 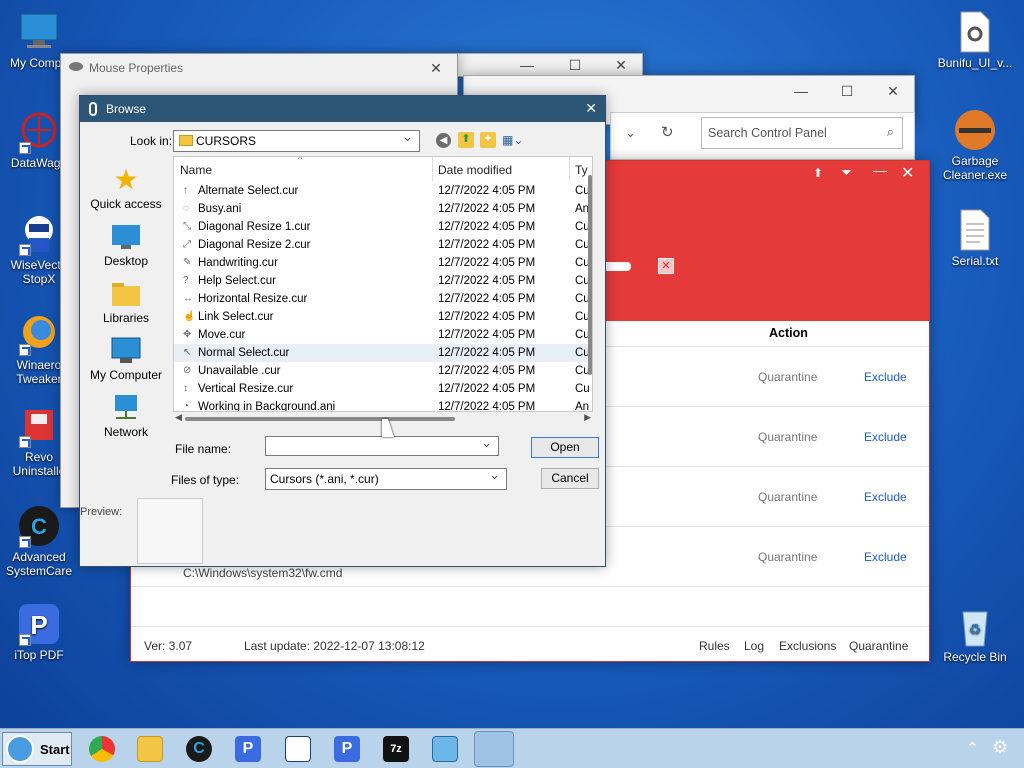 I want to click on column-type: Ty, so click(x=581, y=170).